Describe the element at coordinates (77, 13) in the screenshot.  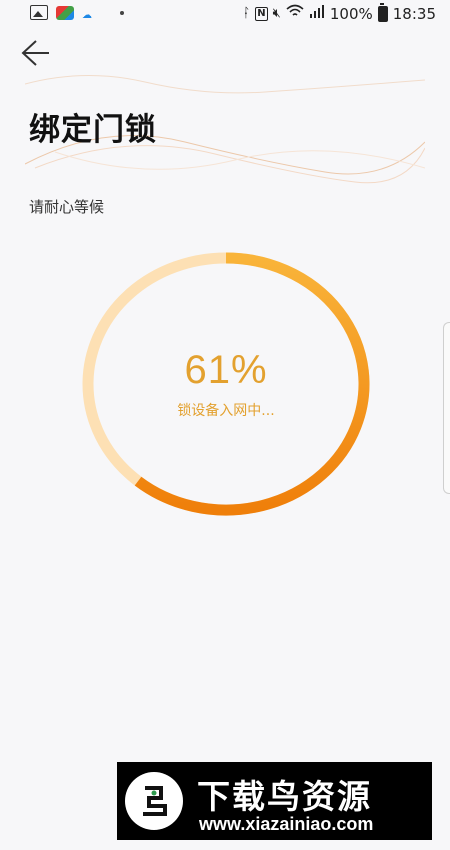
I see `status-left: ☁` at that location.